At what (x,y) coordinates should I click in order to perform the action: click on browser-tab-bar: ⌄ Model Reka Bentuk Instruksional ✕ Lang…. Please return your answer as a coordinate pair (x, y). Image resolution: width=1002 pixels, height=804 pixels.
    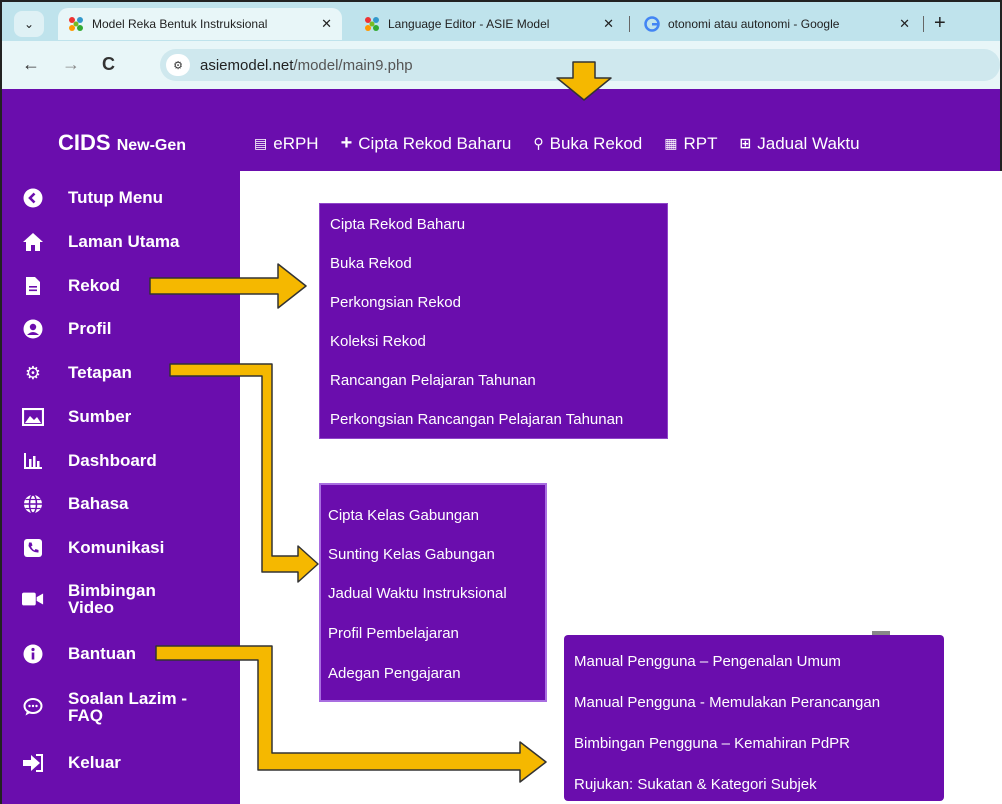
    Looking at the image, I should click on (501, 20).